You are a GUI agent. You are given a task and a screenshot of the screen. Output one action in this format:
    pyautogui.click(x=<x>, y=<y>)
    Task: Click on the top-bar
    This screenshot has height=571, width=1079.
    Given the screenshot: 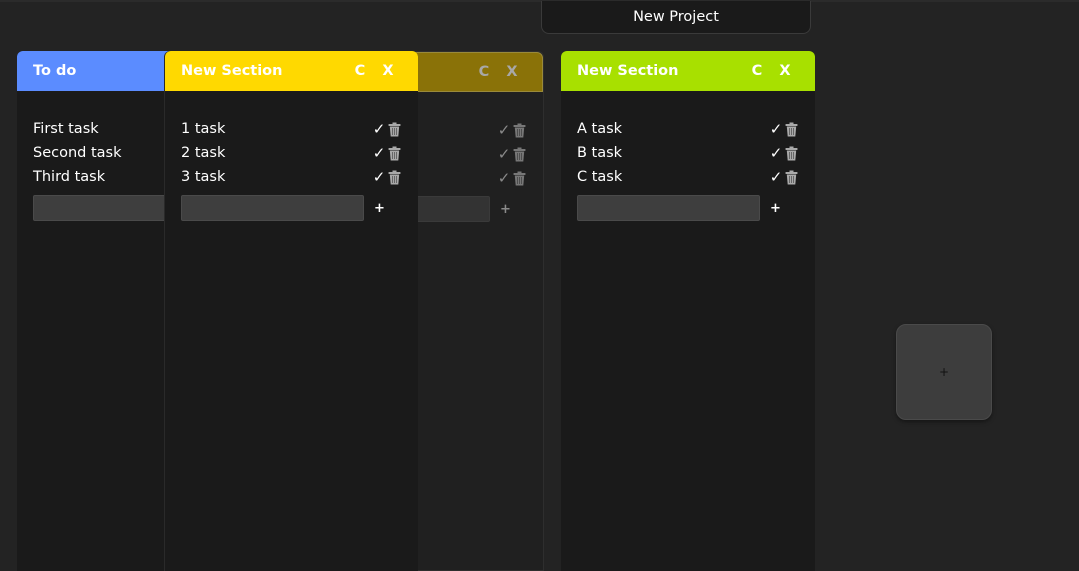 What is the action you would take?
    pyautogui.click(x=539, y=1)
    